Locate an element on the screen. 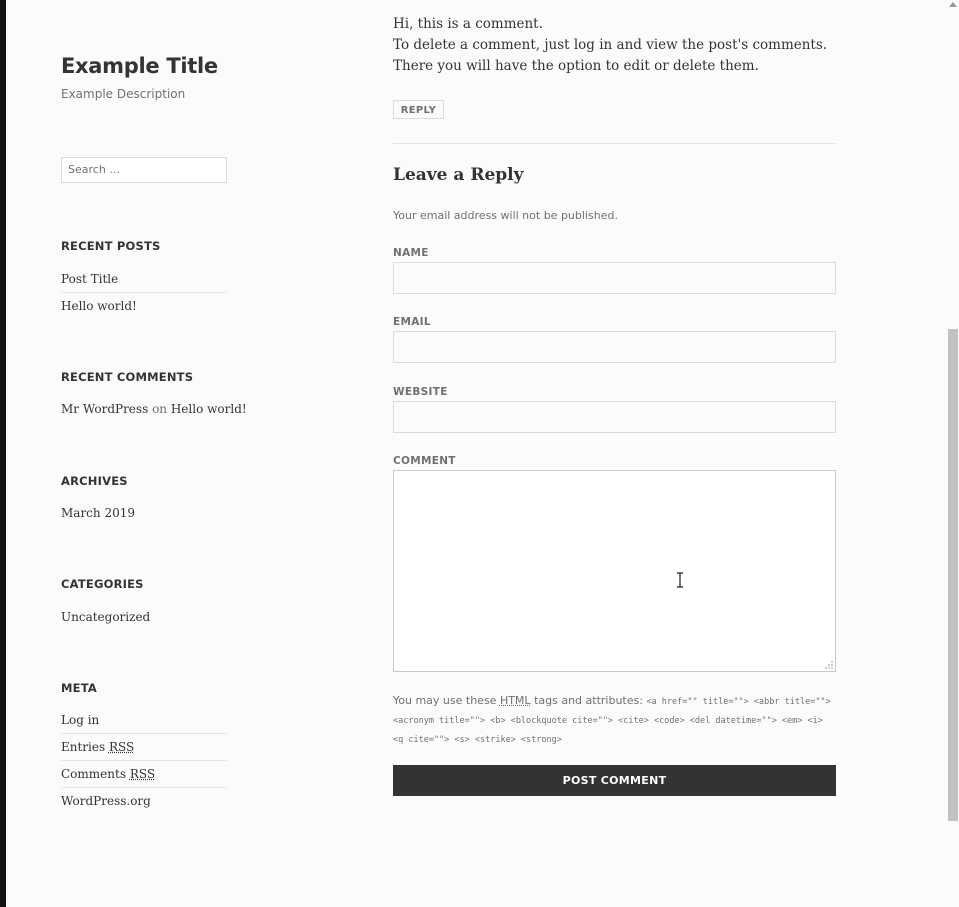 This screenshot has height=907, width=959. comment-author-link: Mr WordPress is located at coordinates (104, 409).